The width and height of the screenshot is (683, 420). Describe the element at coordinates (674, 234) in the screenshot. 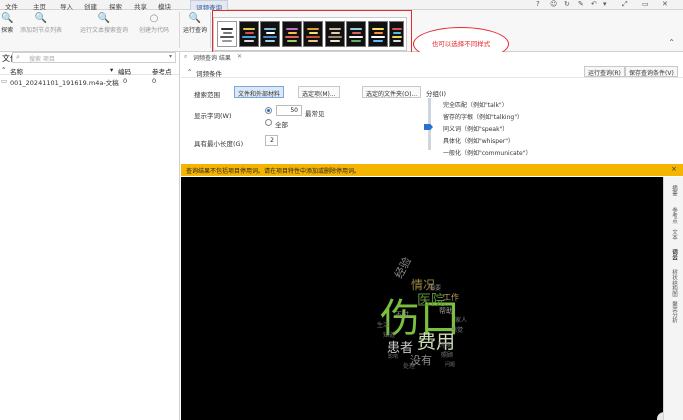

I see `tab-text: 文本` at that location.